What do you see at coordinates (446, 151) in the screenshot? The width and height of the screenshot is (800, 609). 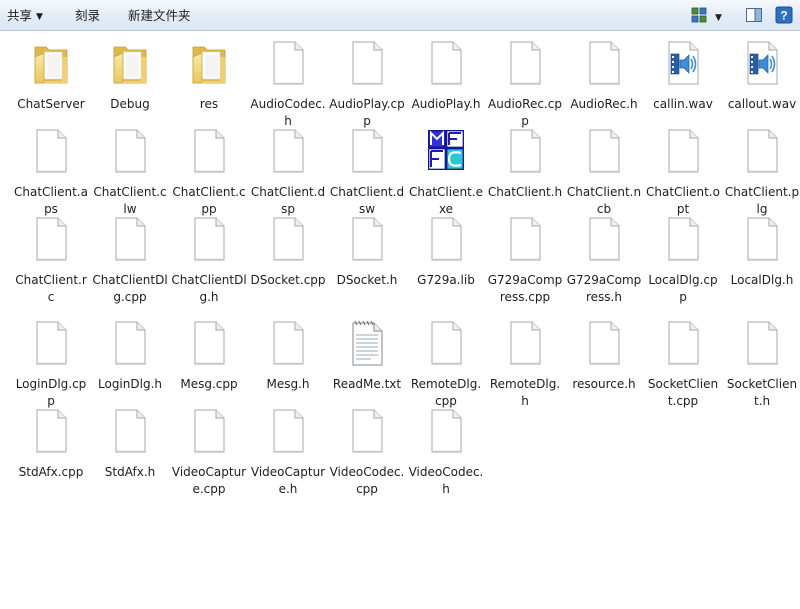 I see `mfc-exe-icon` at bounding box center [446, 151].